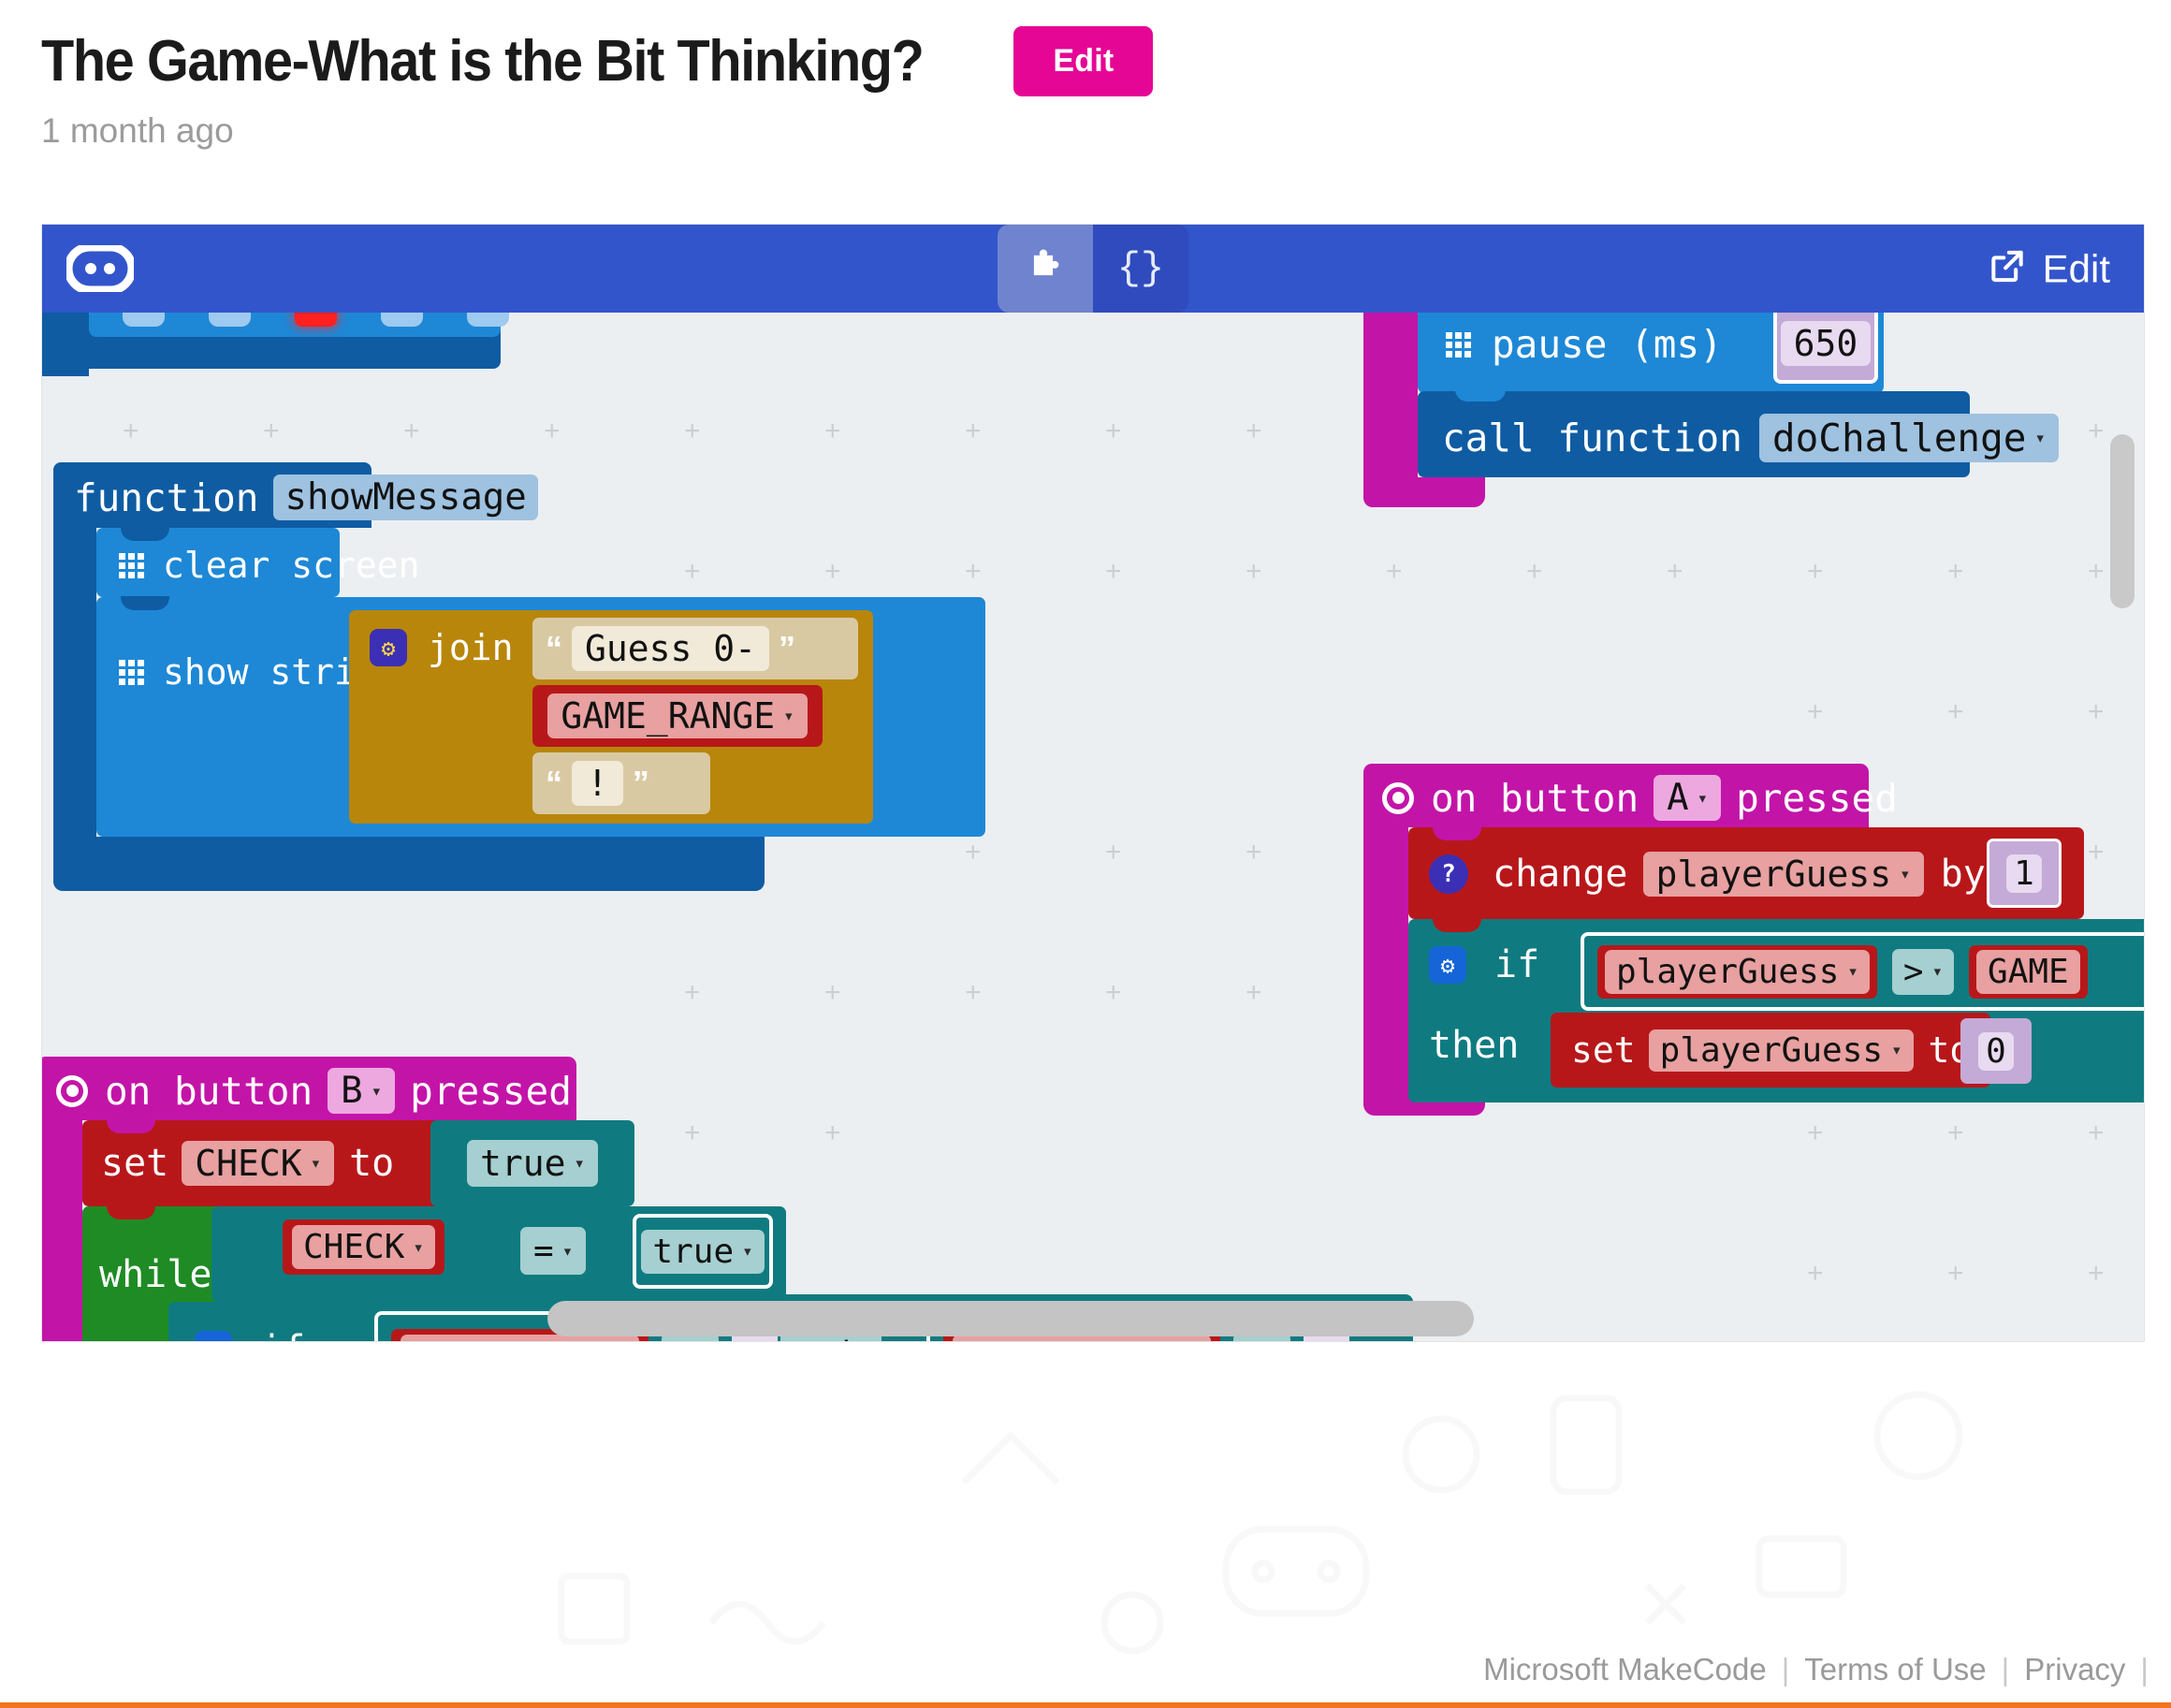 Image resolution: width=2171 pixels, height=1708 pixels. I want to click on set-check-variable: CHECK ▾, so click(258, 1163).